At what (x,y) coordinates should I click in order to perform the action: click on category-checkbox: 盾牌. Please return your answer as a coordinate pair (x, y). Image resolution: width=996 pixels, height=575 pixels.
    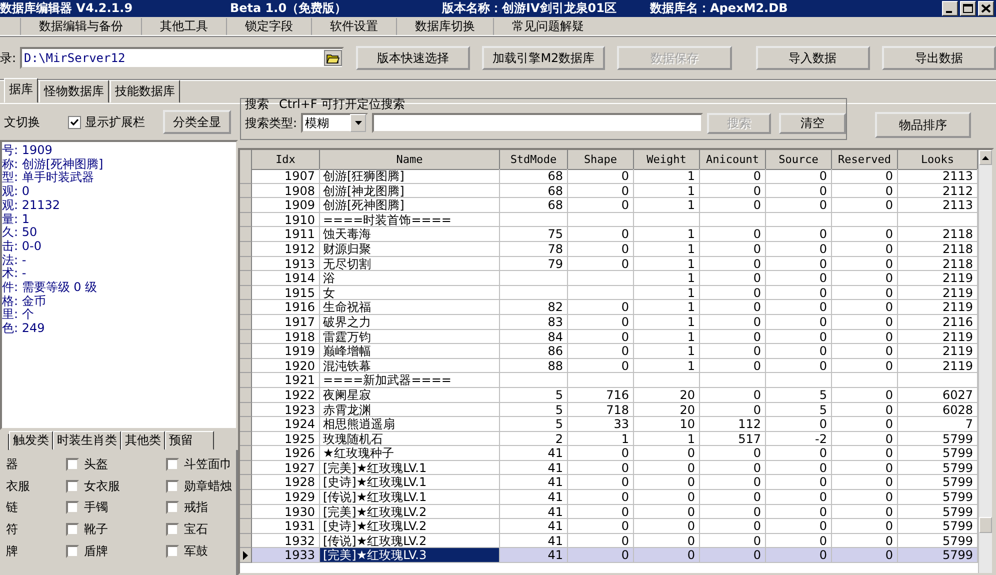
    Looking at the image, I should click on (116, 551).